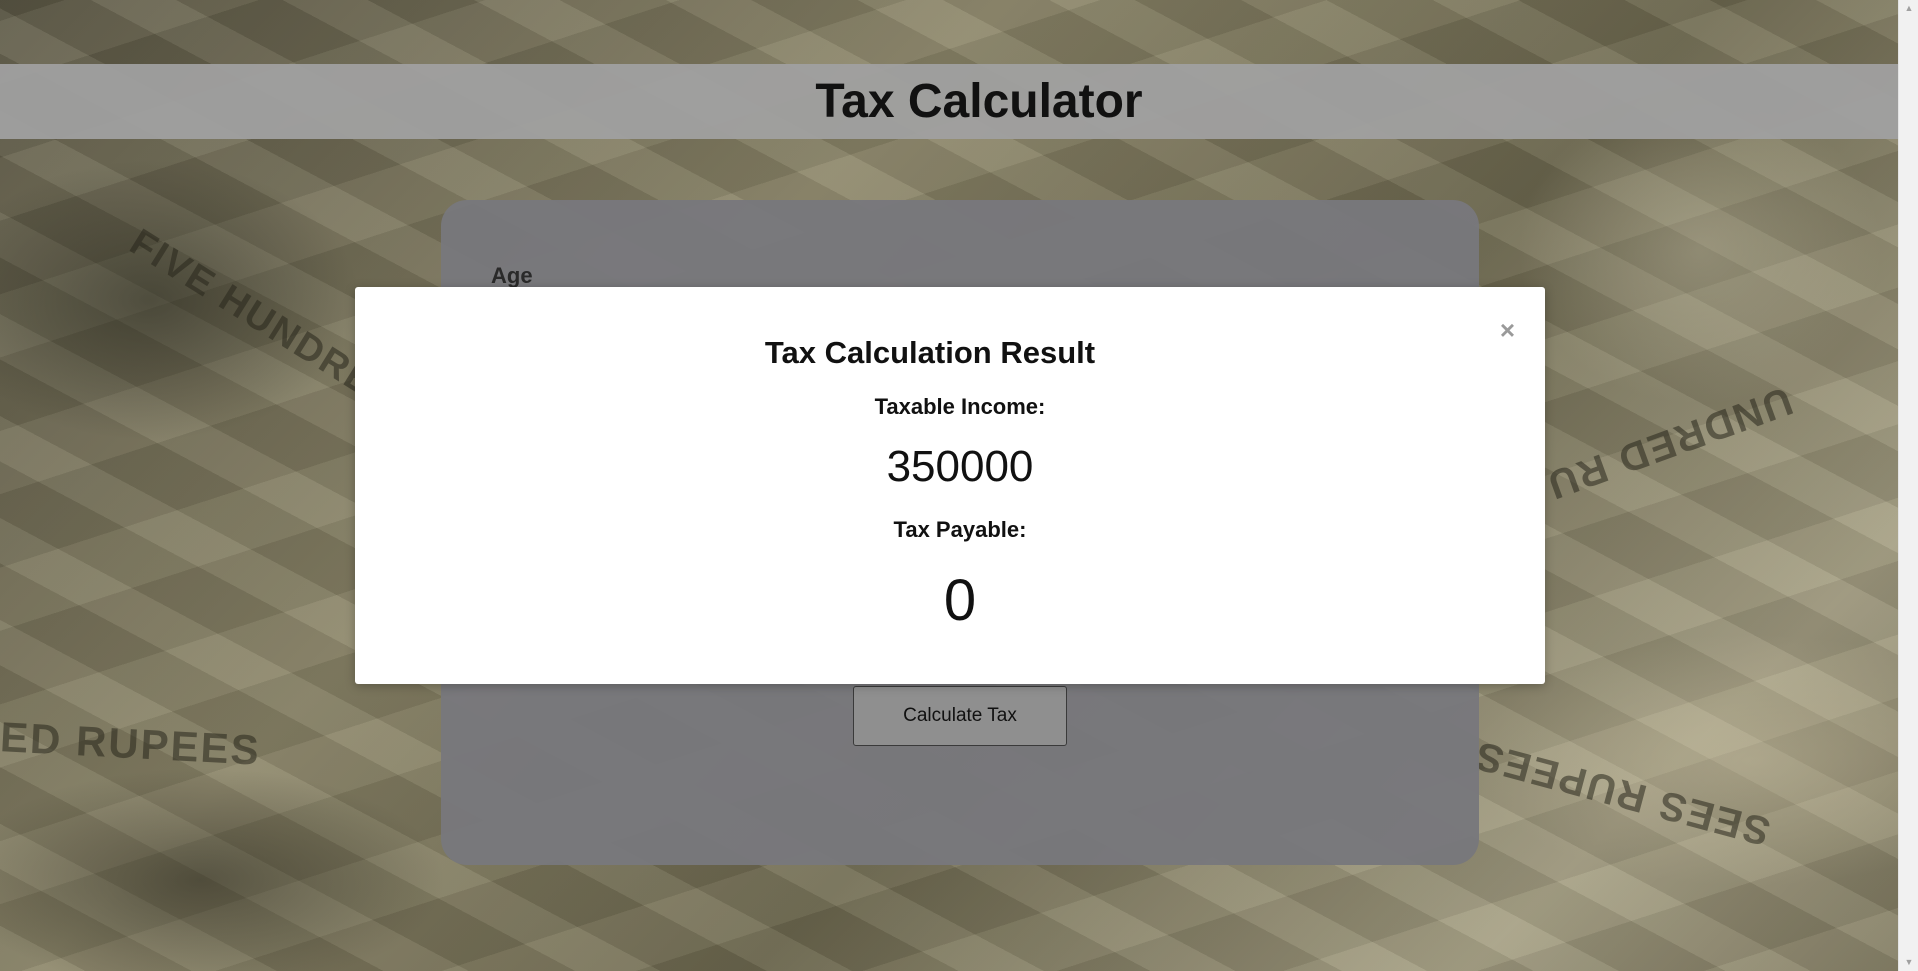 Image resolution: width=1918 pixels, height=971 pixels. I want to click on page-title: Tax Calculator, so click(979, 101).